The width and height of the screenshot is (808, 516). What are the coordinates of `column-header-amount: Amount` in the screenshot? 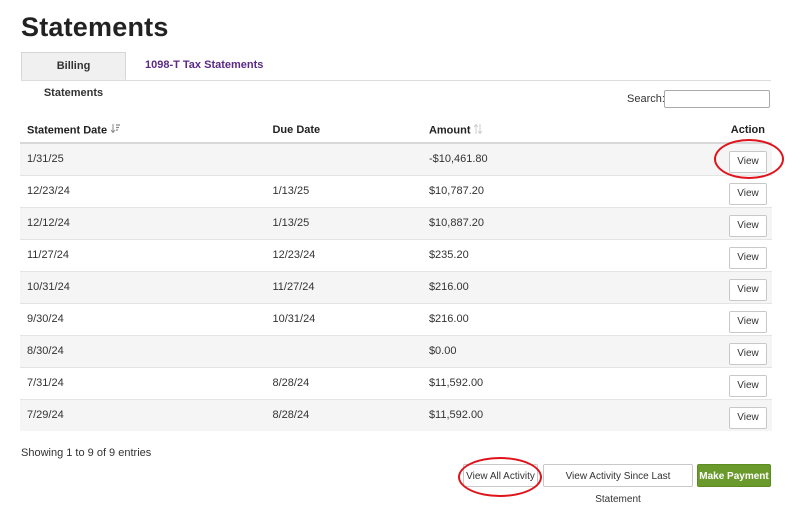 It's located at (512, 131).